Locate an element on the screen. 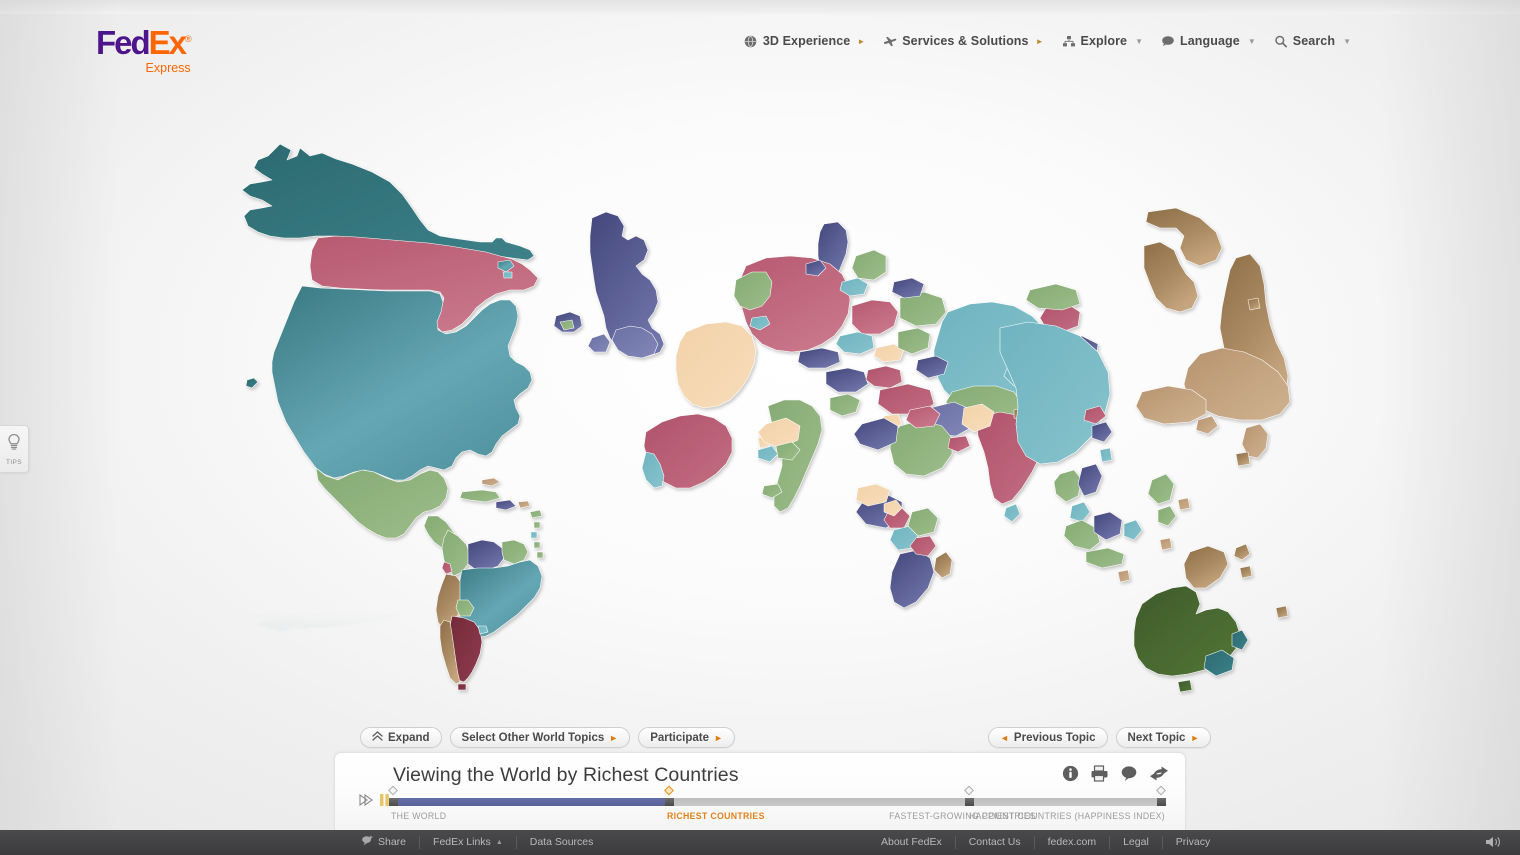 This screenshot has width=1520, height=855. logo-fed-text: Fed is located at coordinates (123, 42).